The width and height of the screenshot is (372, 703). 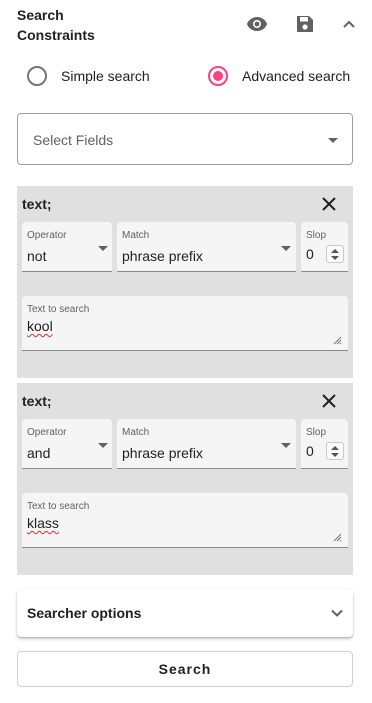 I want to click on operator-value: not, so click(x=37, y=256).